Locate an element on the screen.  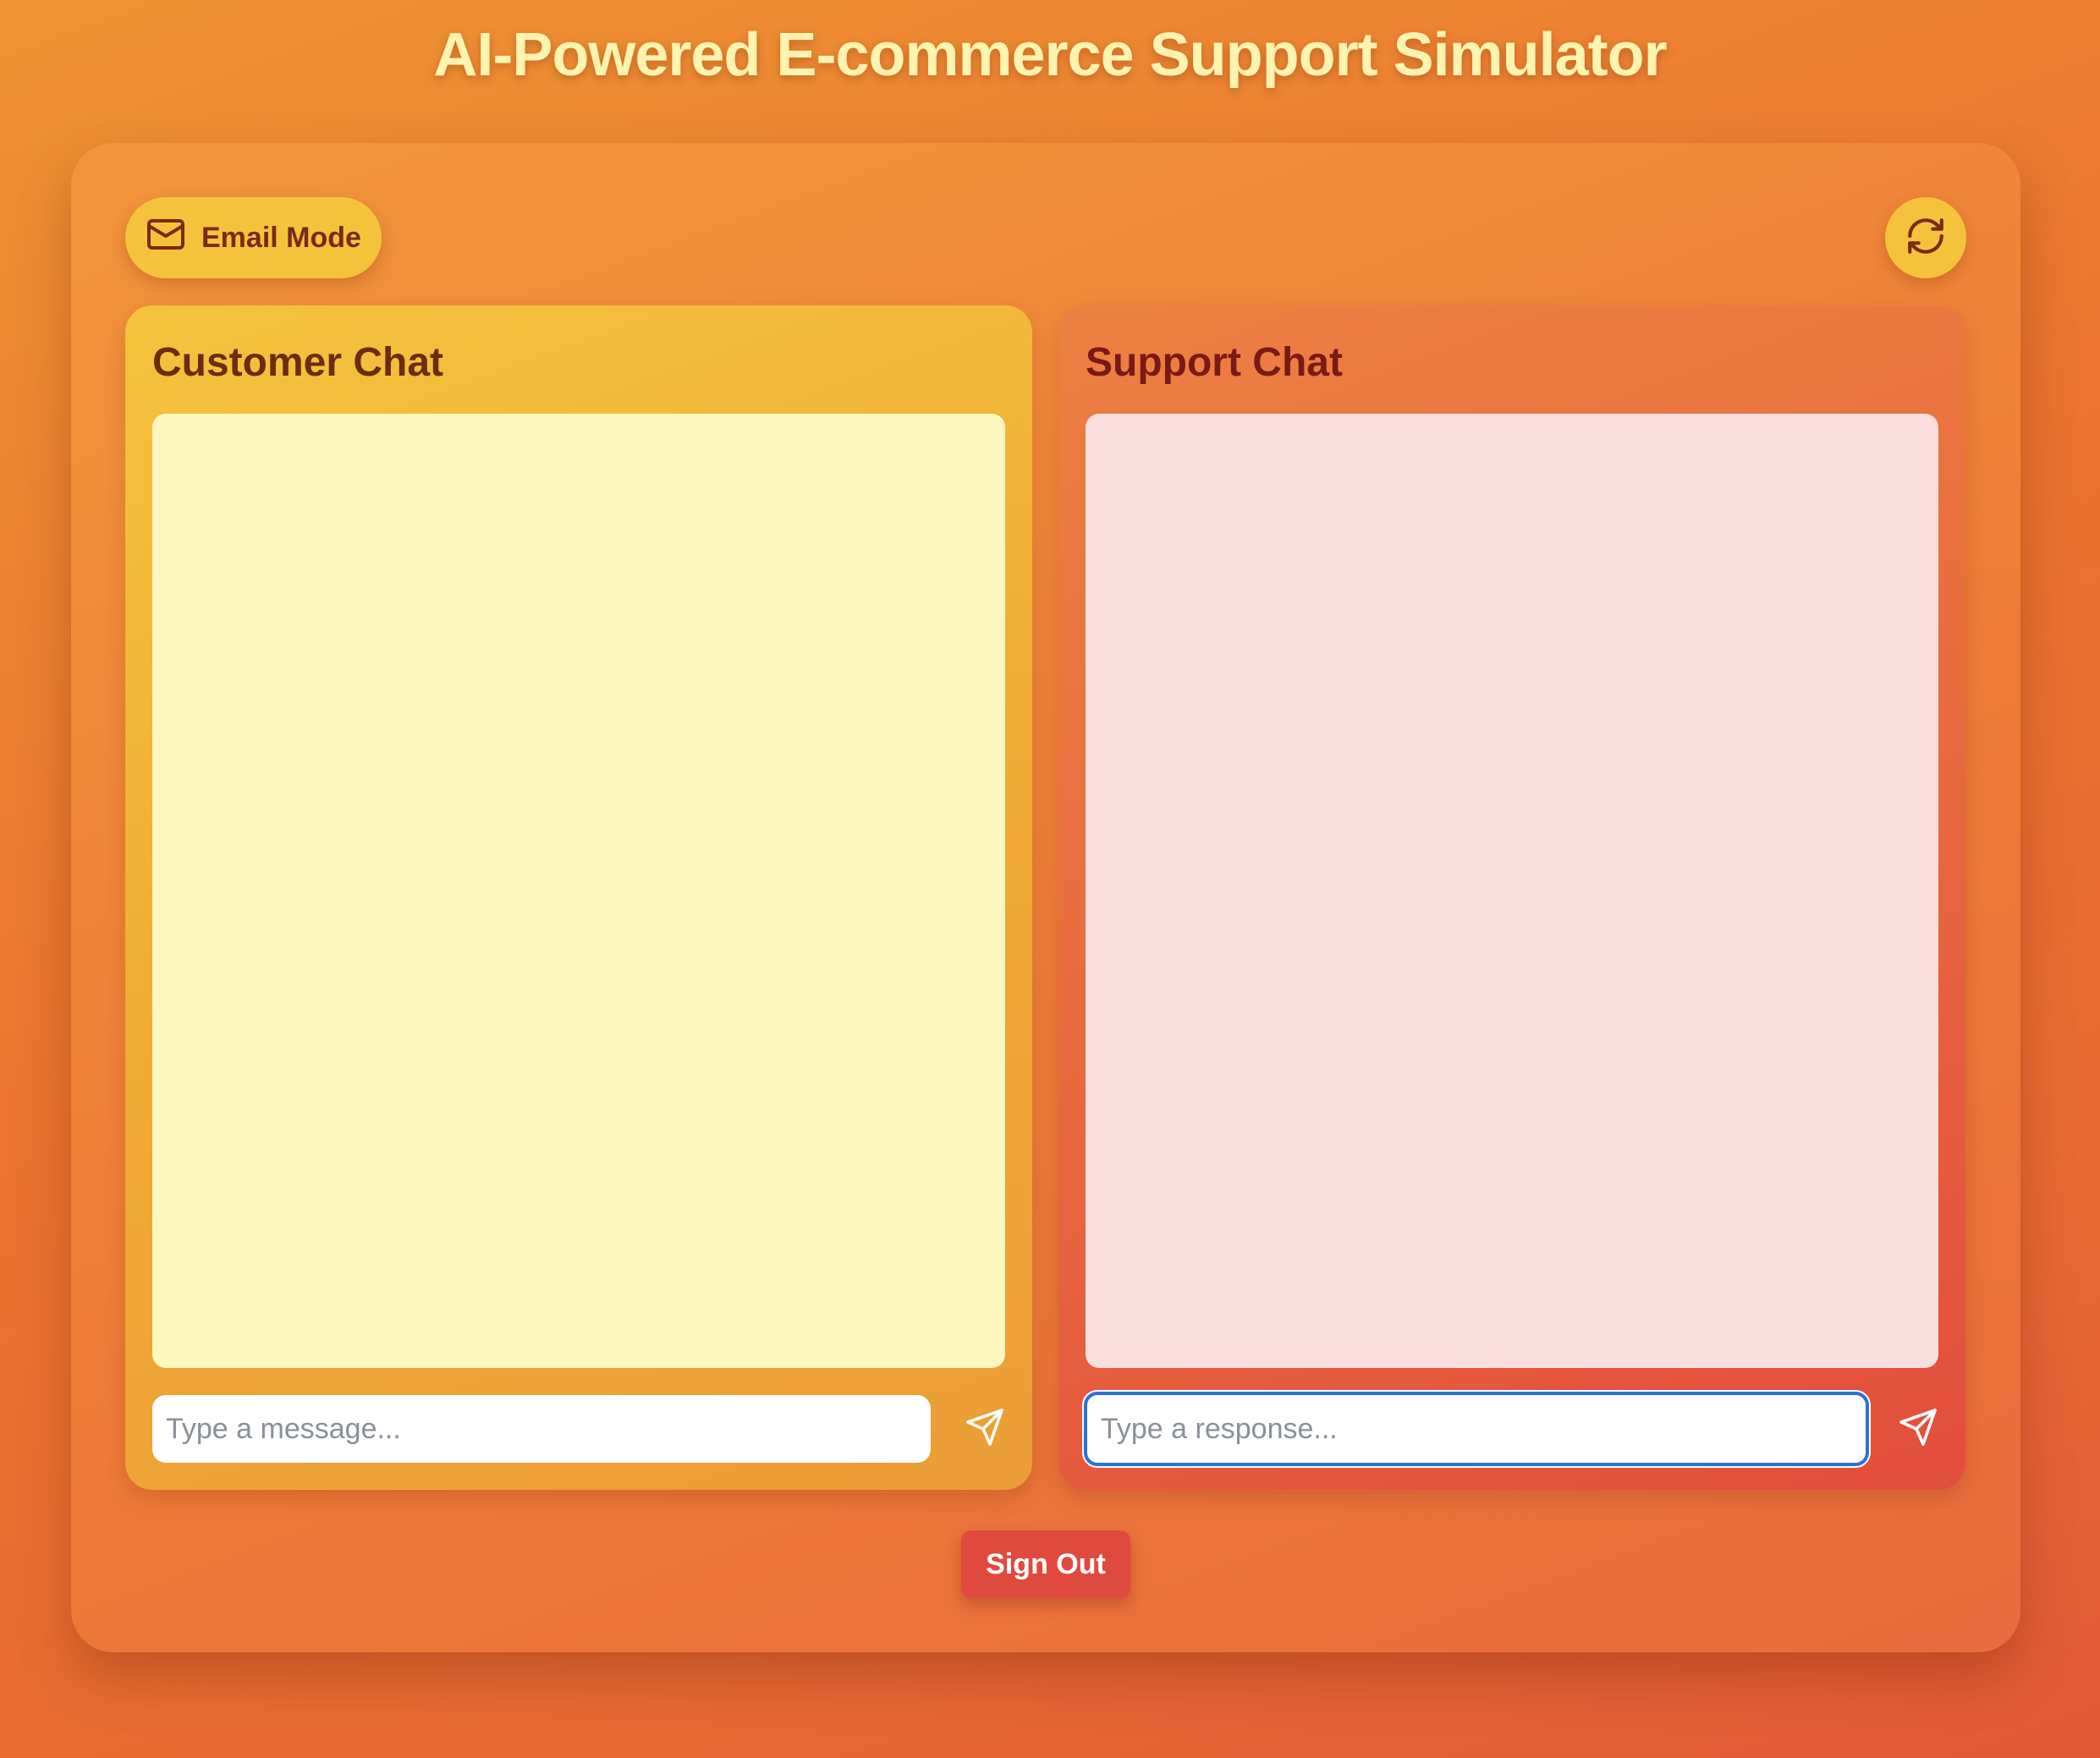
mail-icon is located at coordinates (166, 238).